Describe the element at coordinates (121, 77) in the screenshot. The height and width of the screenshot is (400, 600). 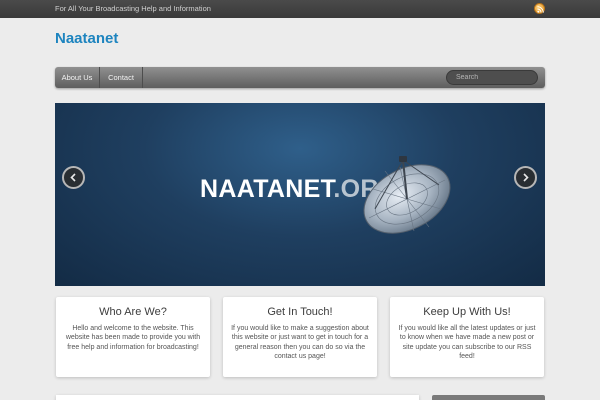
I see `nav-item-contact: Contact` at that location.